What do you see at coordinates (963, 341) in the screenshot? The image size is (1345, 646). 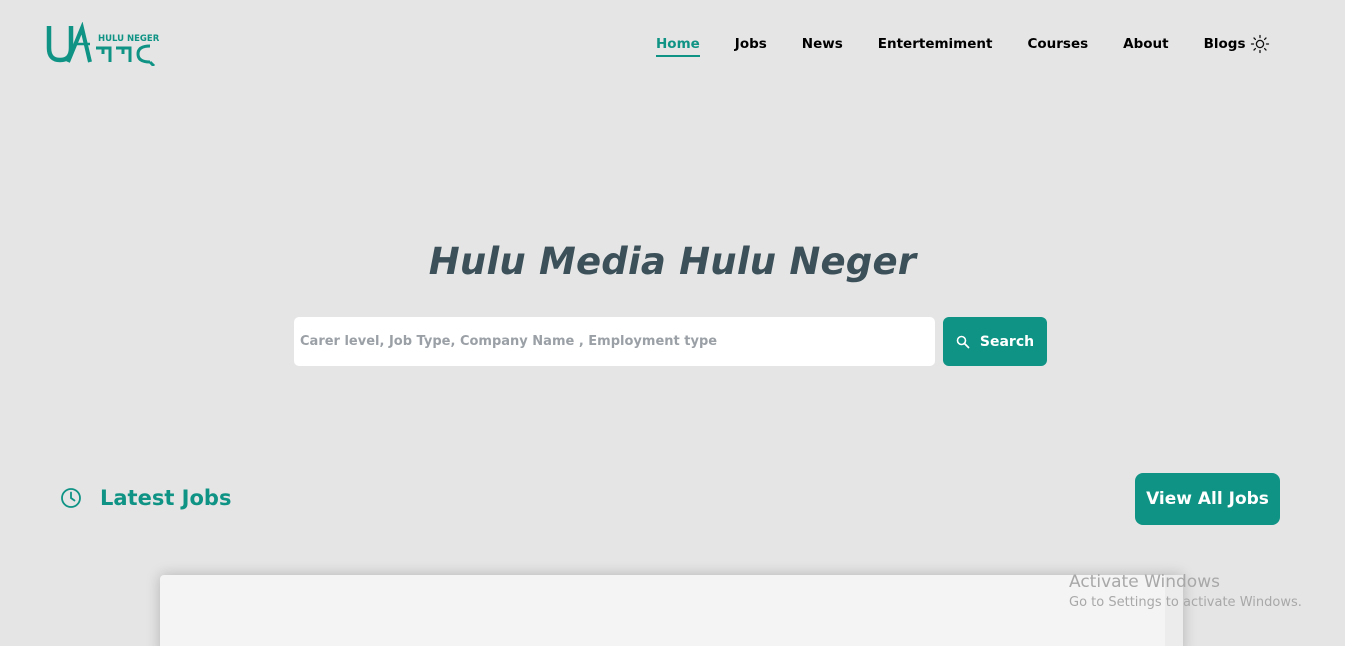 I see `search-icon` at bounding box center [963, 341].